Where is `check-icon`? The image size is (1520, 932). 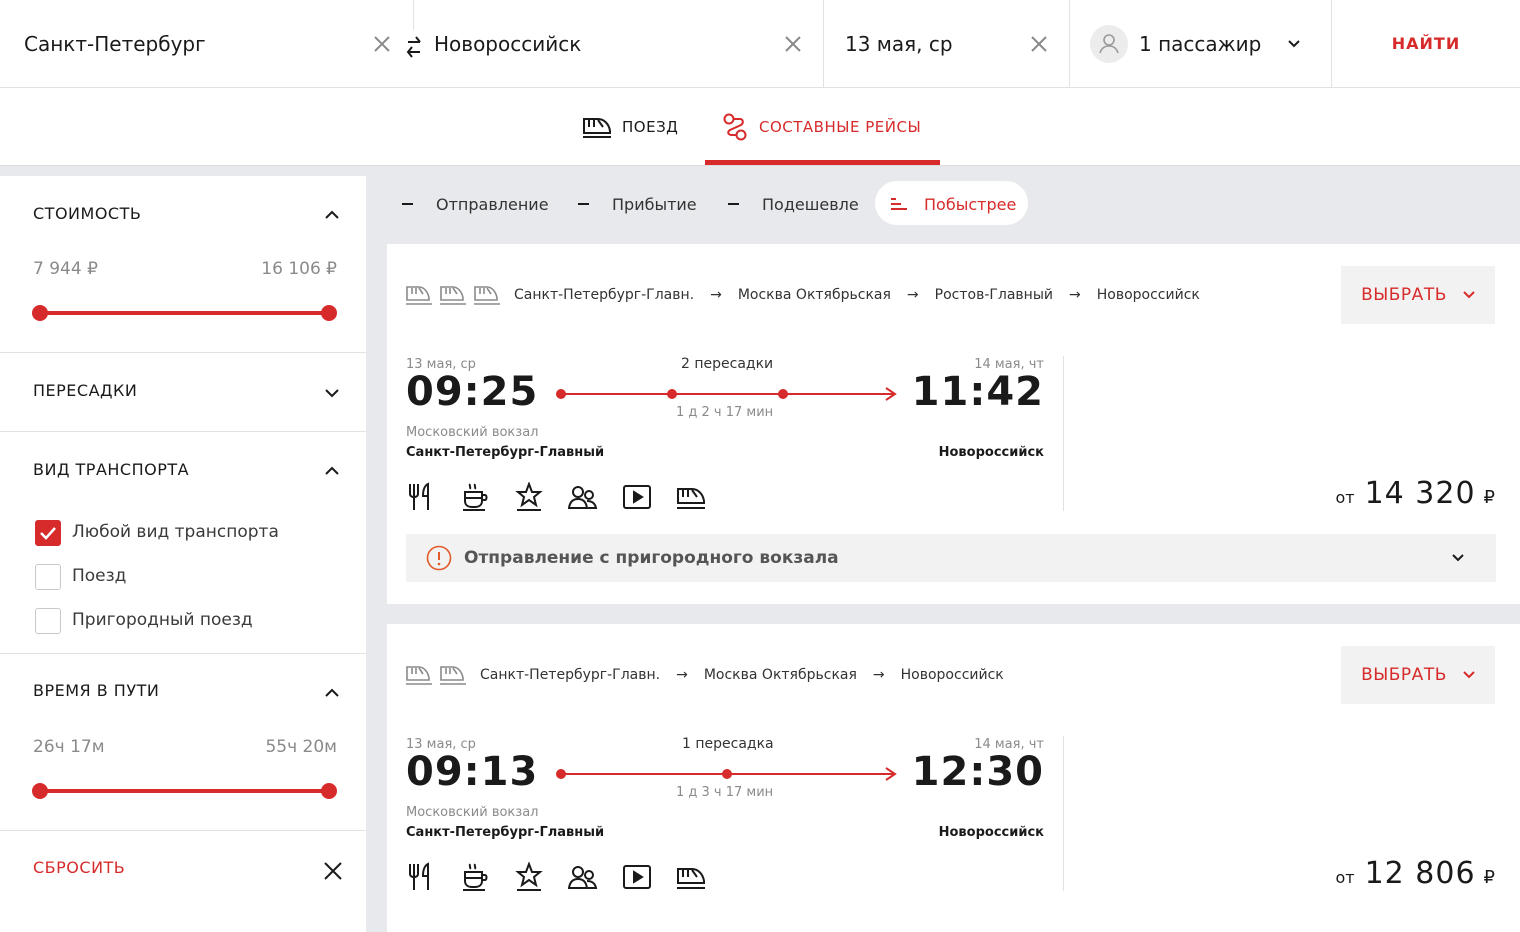
check-icon is located at coordinates (48, 533).